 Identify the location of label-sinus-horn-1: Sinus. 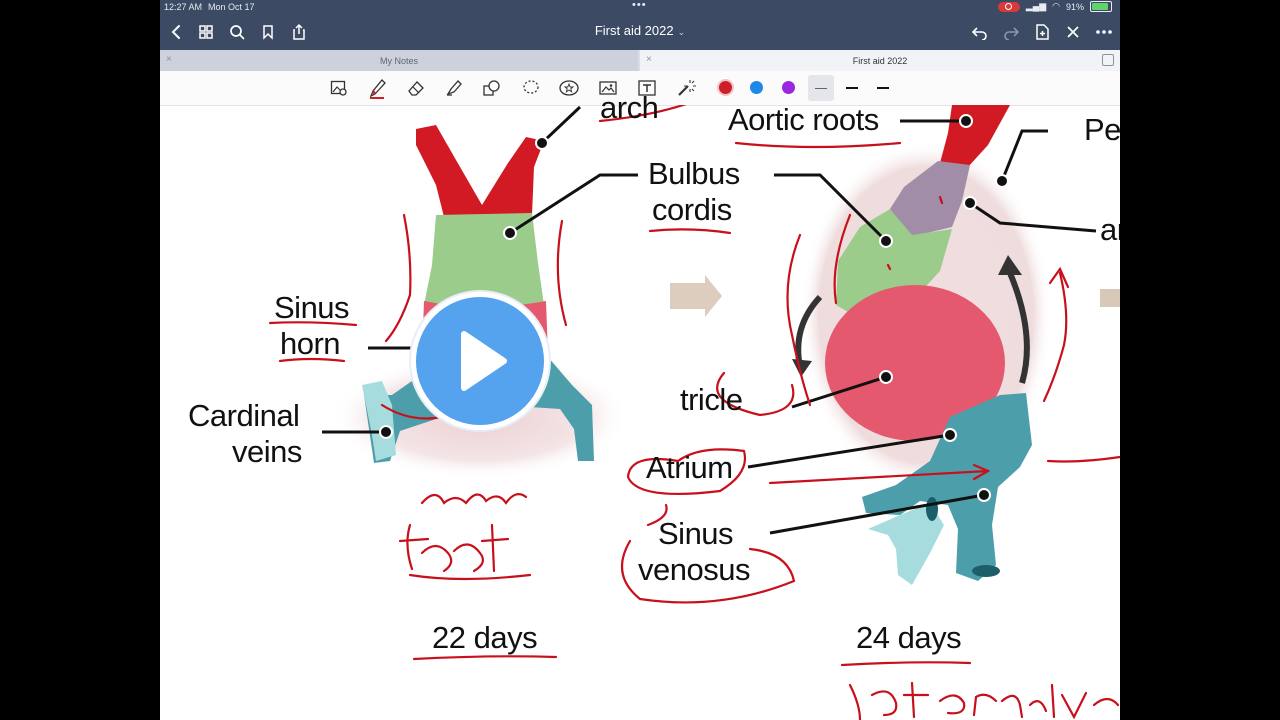
(312, 307).